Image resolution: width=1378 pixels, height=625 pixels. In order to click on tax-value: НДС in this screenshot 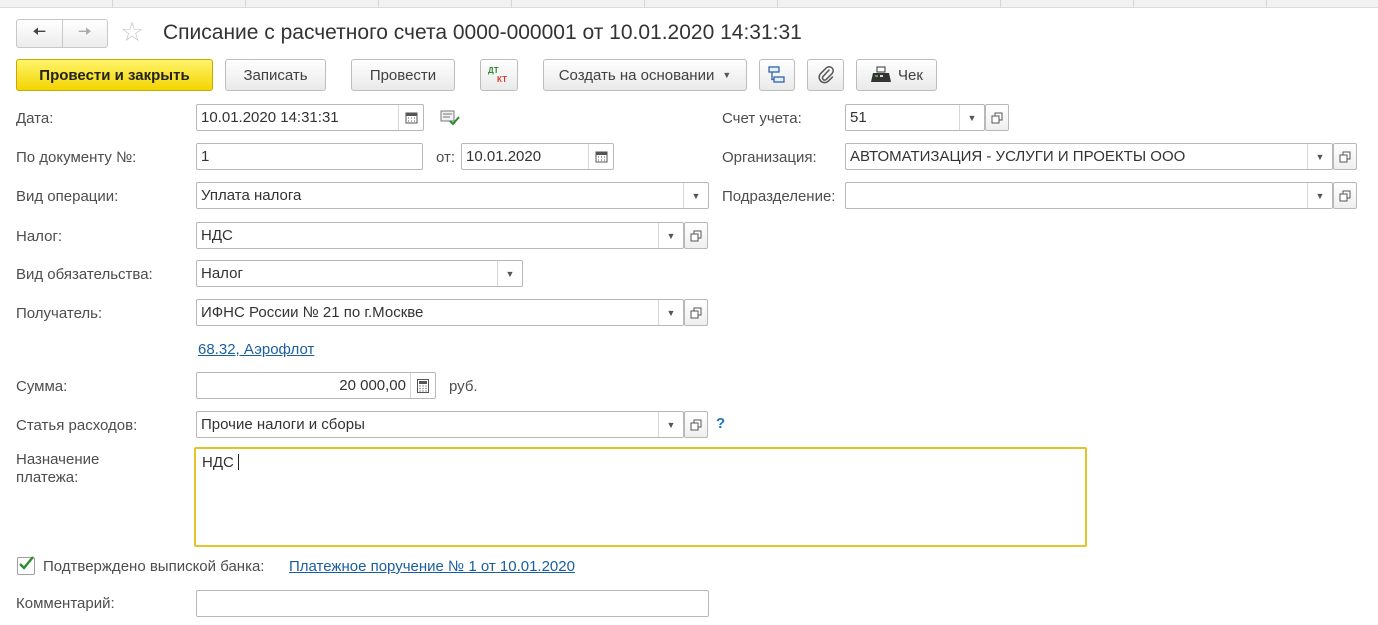, I will do `click(217, 235)`.